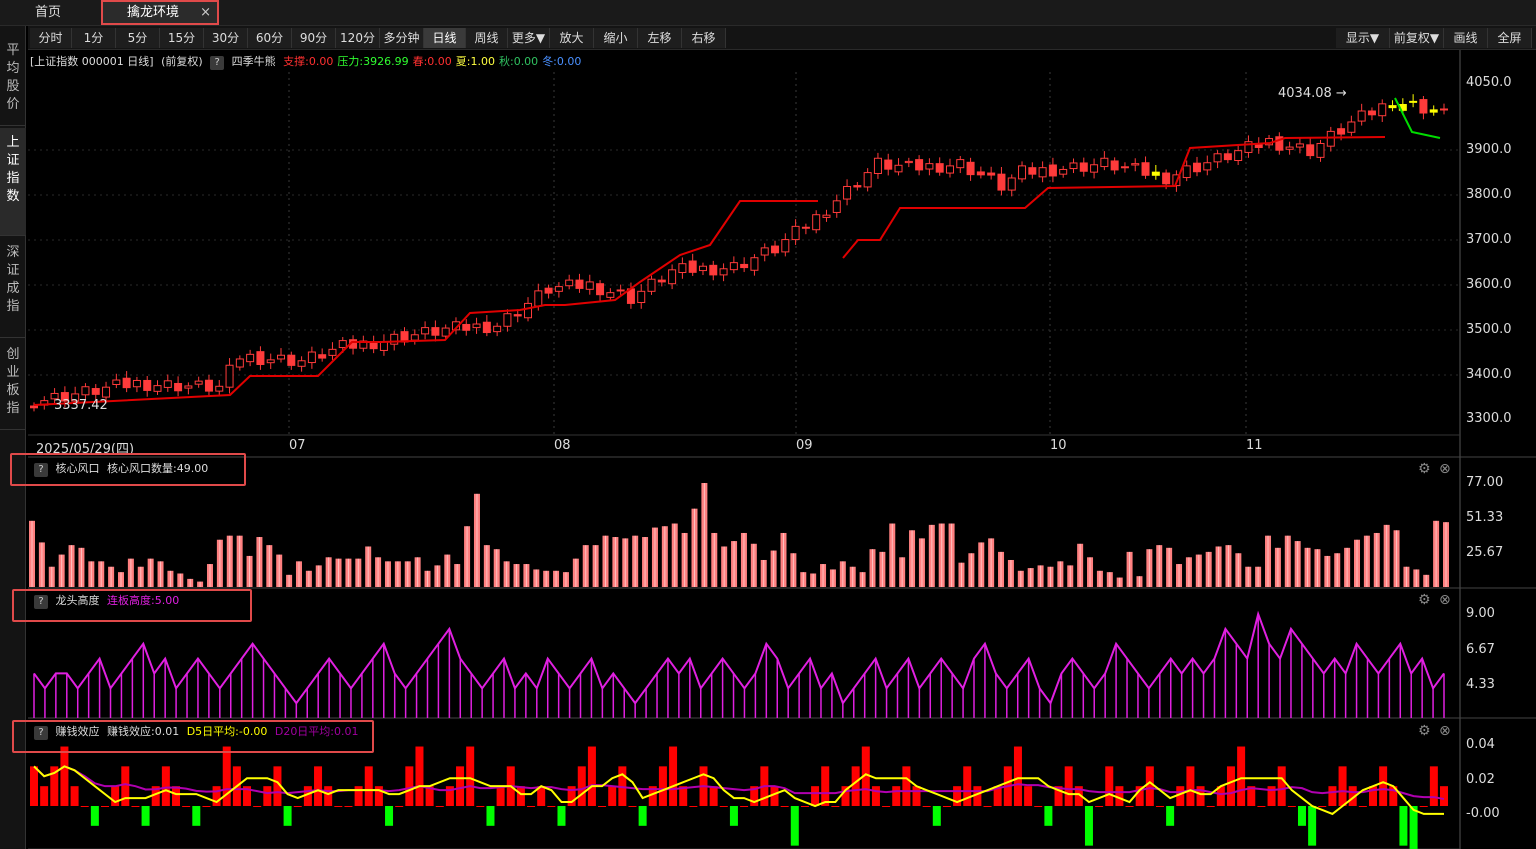 This screenshot has width=1536, height=849. What do you see at coordinates (1489, 284) in the screenshot?
I see `y-tick-label: 3600.0` at bounding box center [1489, 284].